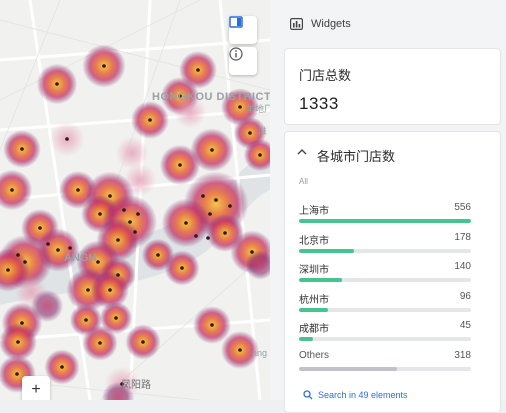 The image size is (506, 413). Describe the element at coordinates (462, 355) in the screenshot. I see `city-count: 318` at that location.